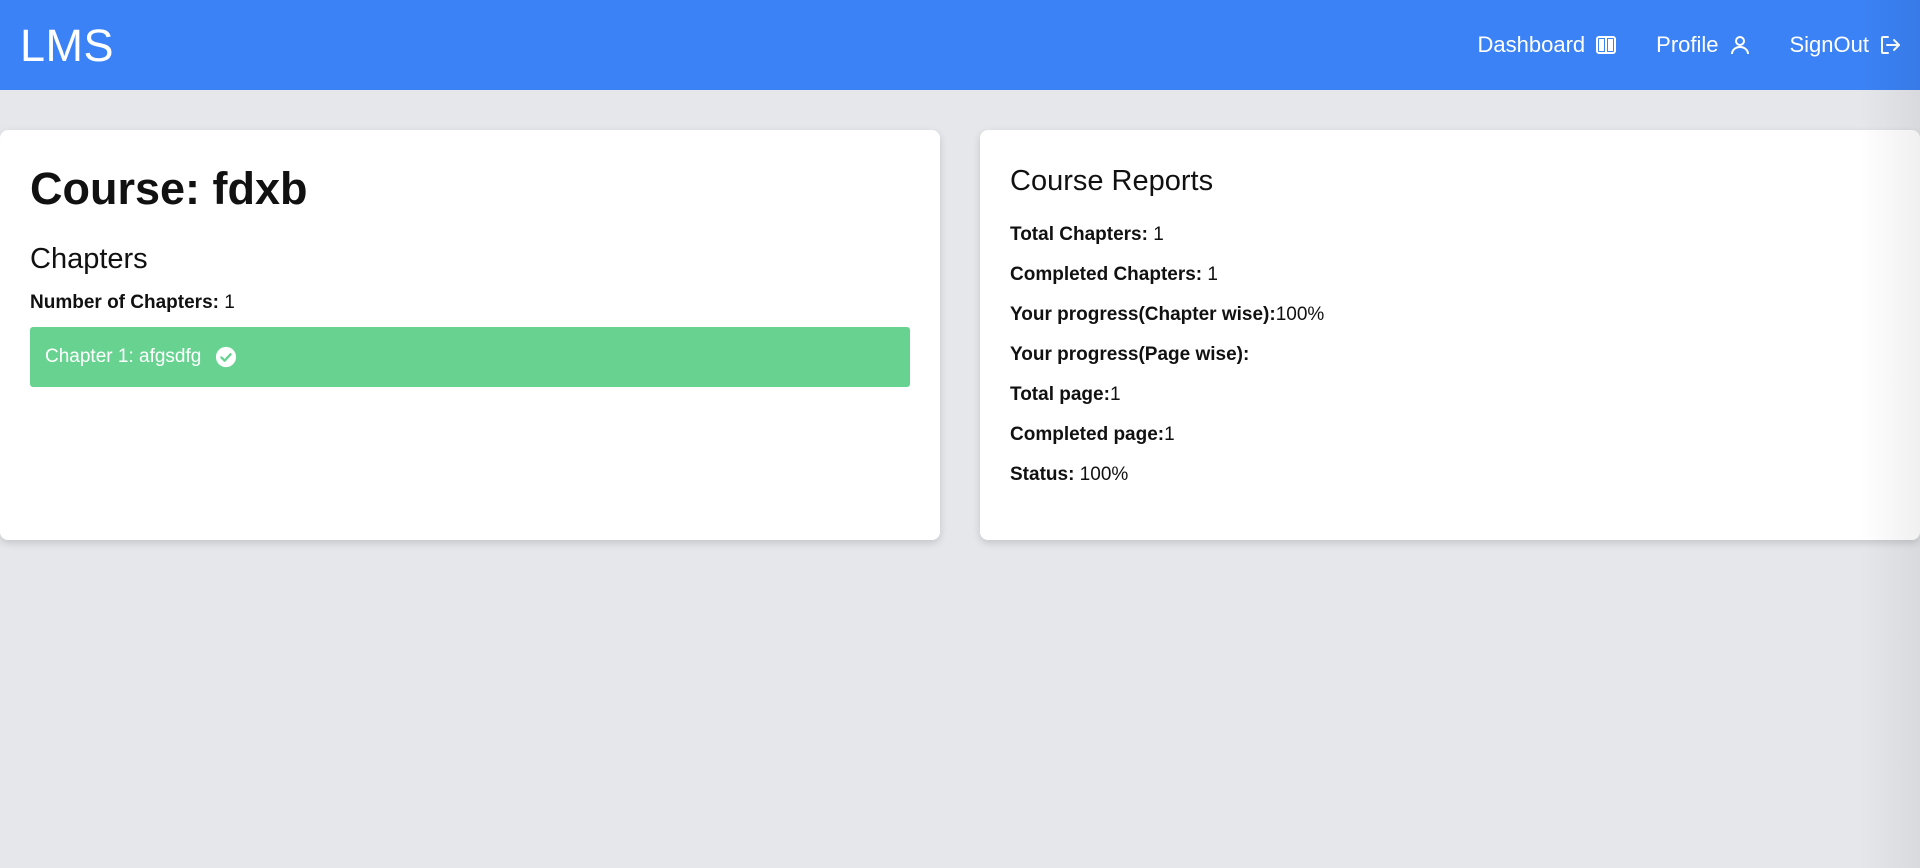 The width and height of the screenshot is (1920, 868). Describe the element at coordinates (1042, 474) in the screenshot. I see `report-label: Status:` at that location.